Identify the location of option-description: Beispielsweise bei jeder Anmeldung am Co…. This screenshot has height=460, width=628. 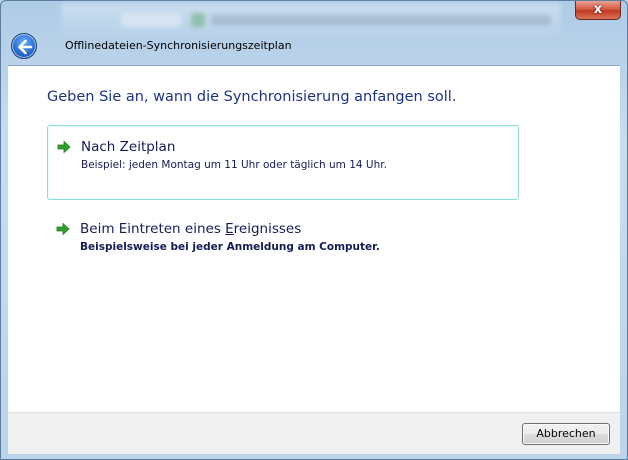
(230, 247).